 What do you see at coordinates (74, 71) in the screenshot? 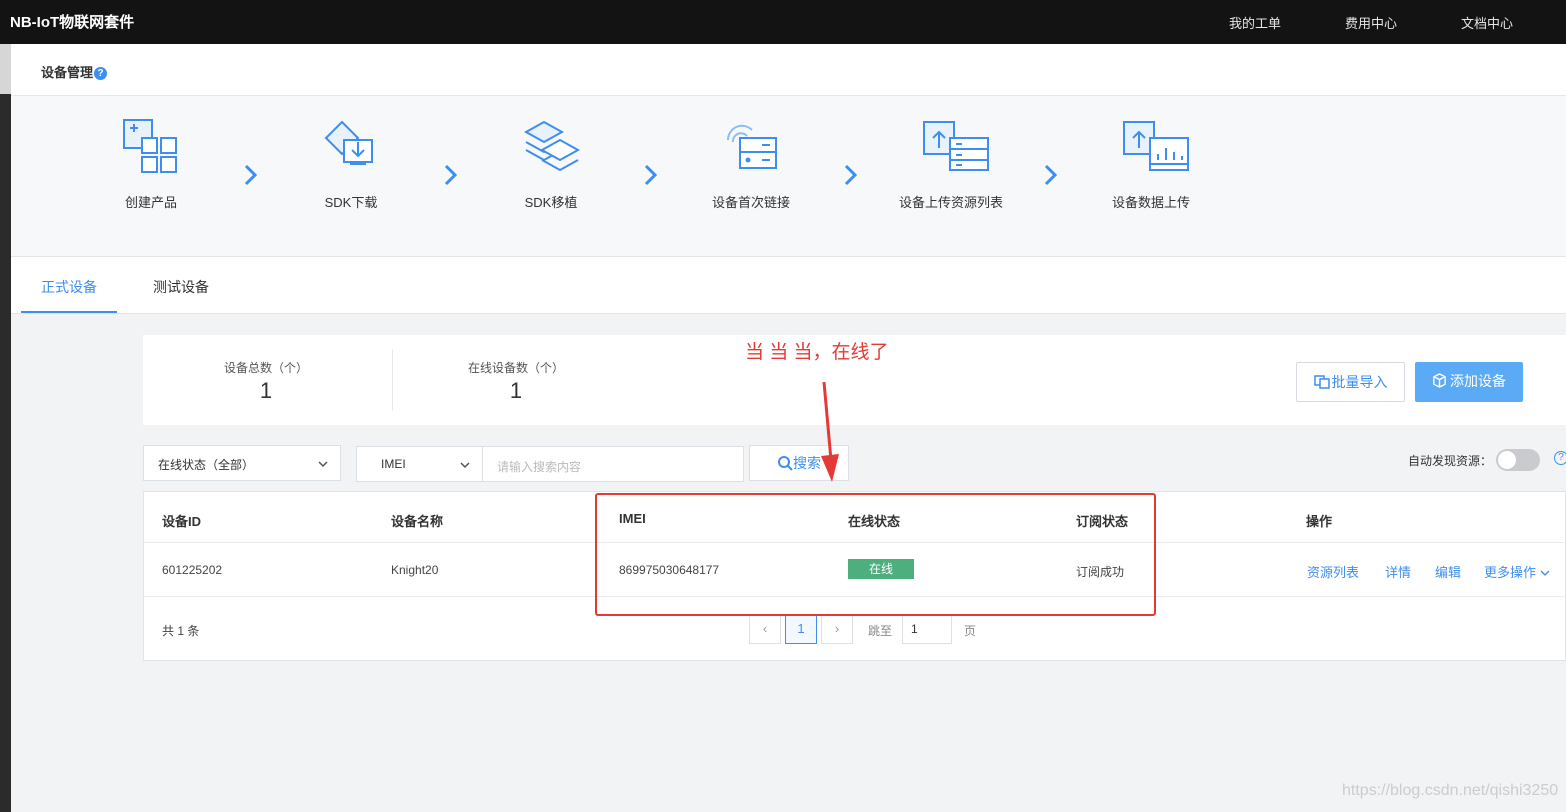
I see `page-title: 设备管理?` at bounding box center [74, 71].